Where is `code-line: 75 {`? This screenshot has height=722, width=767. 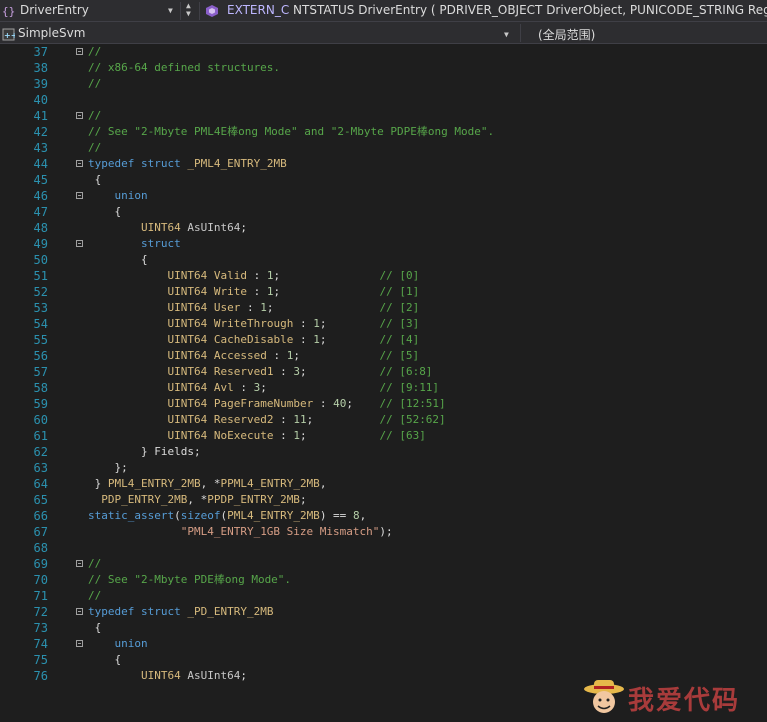
code-line: 75 { is located at coordinates (383, 660).